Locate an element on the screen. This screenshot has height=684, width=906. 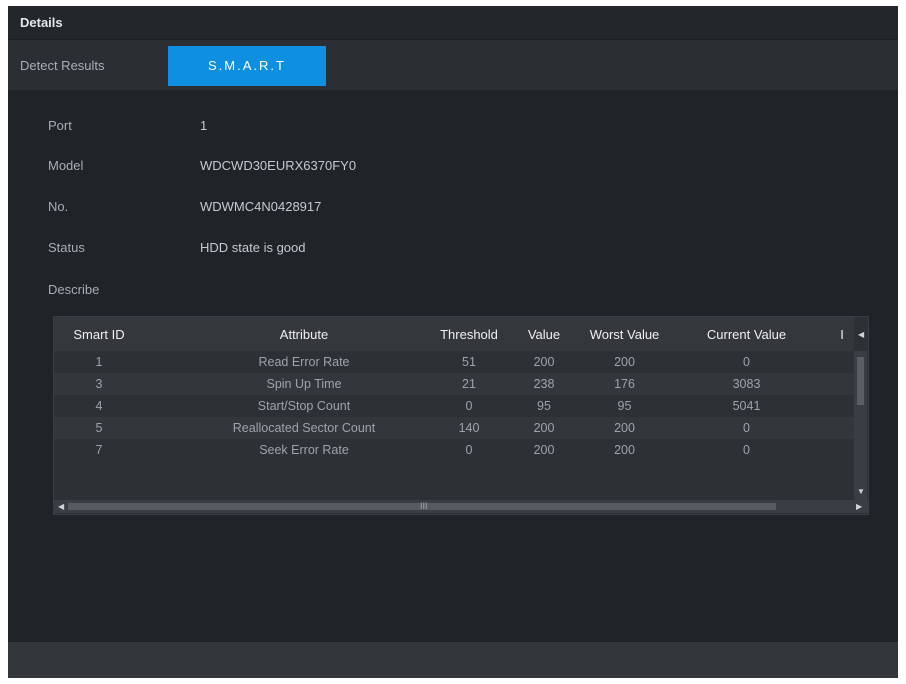
cell-threshold: 21 is located at coordinates (469, 384).